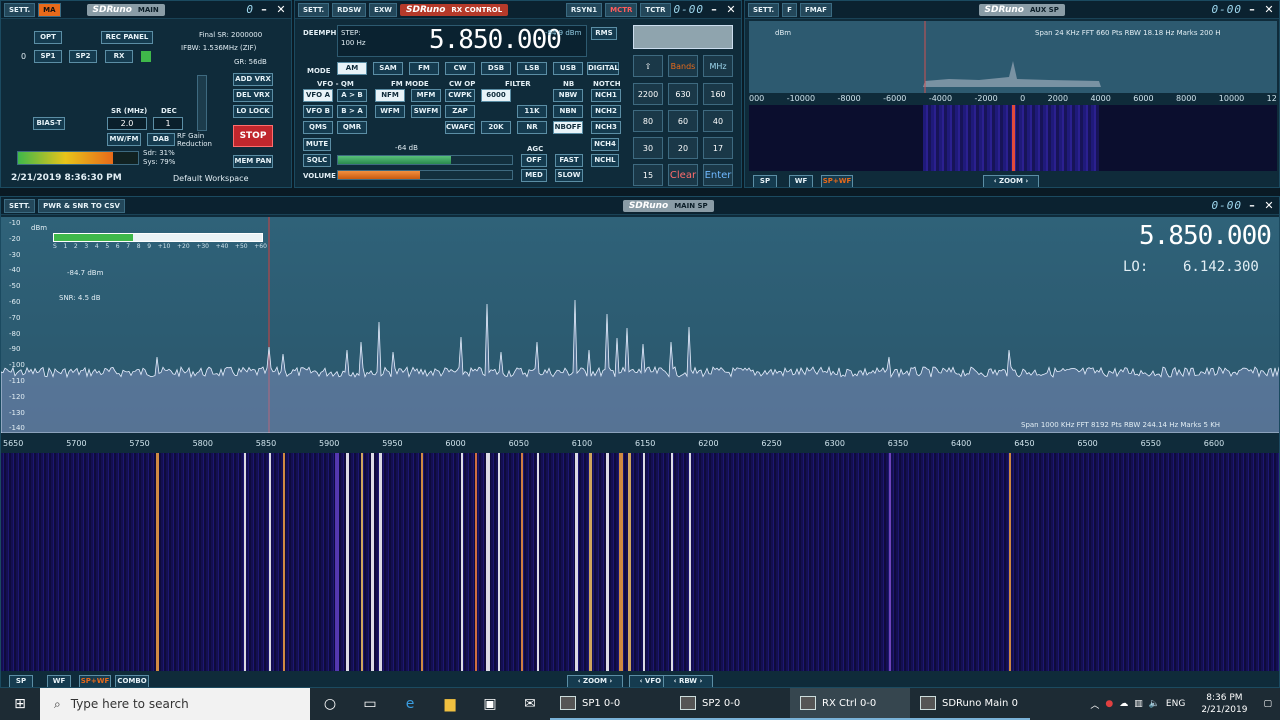 This screenshot has height=720, width=1280. Describe the element at coordinates (1138, 704) in the screenshot. I see `network-icon: ▥` at that location.